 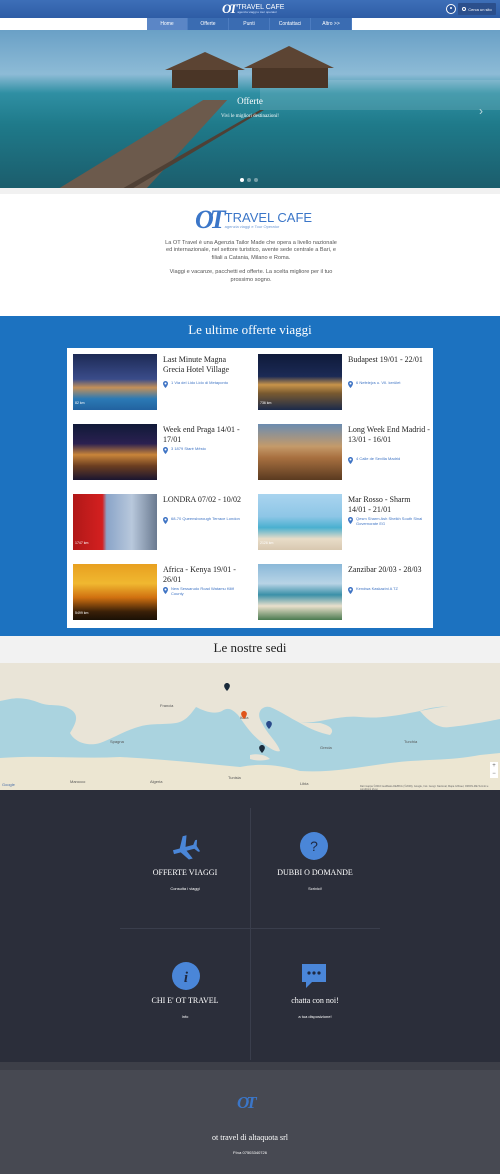 I want to click on offer-distance: 2126 km, so click(x=267, y=543).